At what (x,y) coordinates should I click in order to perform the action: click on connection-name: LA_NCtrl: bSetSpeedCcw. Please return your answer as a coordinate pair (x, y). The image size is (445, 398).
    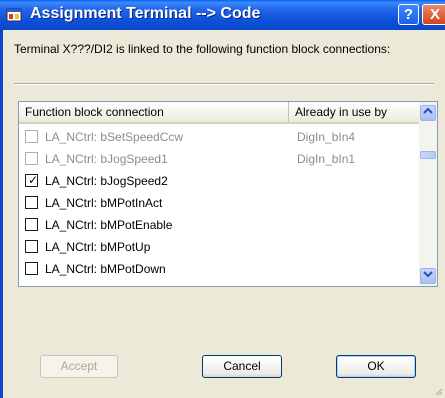
    Looking at the image, I should click on (114, 137).